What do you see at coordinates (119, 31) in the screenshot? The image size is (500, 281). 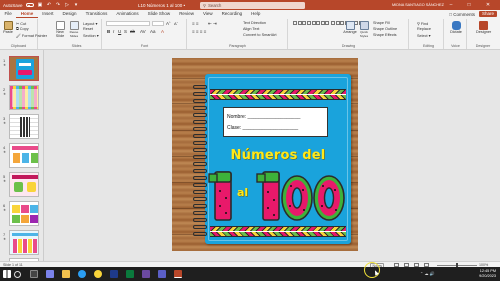 I see `underline-button: U` at bounding box center [119, 31].